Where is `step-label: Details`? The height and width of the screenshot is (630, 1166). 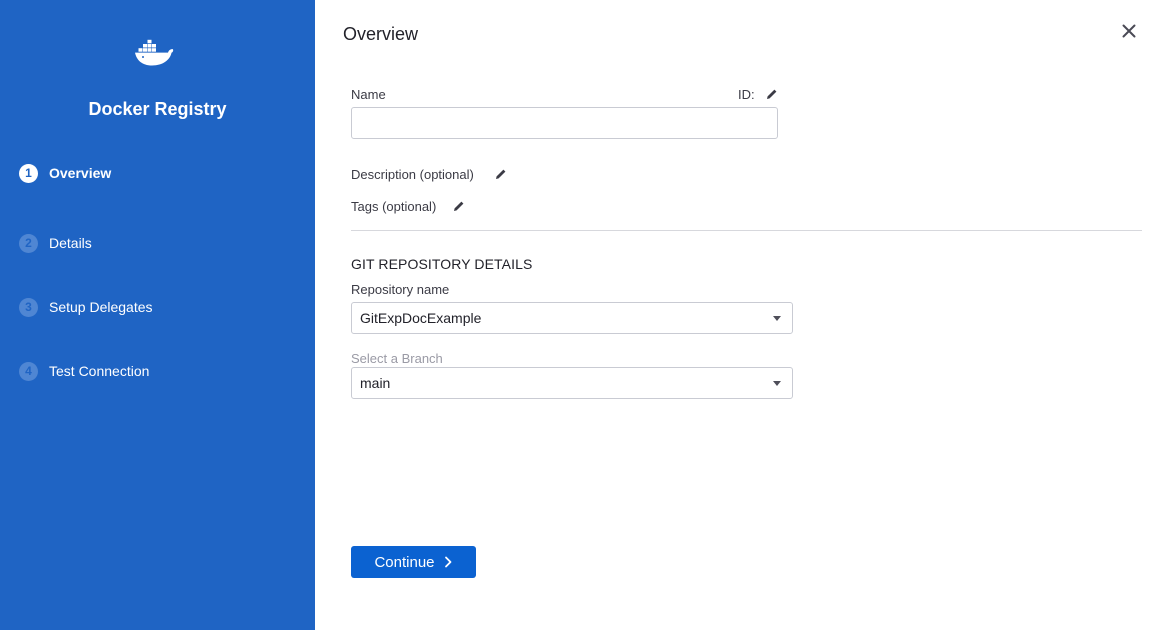
step-label: Details is located at coordinates (70, 243).